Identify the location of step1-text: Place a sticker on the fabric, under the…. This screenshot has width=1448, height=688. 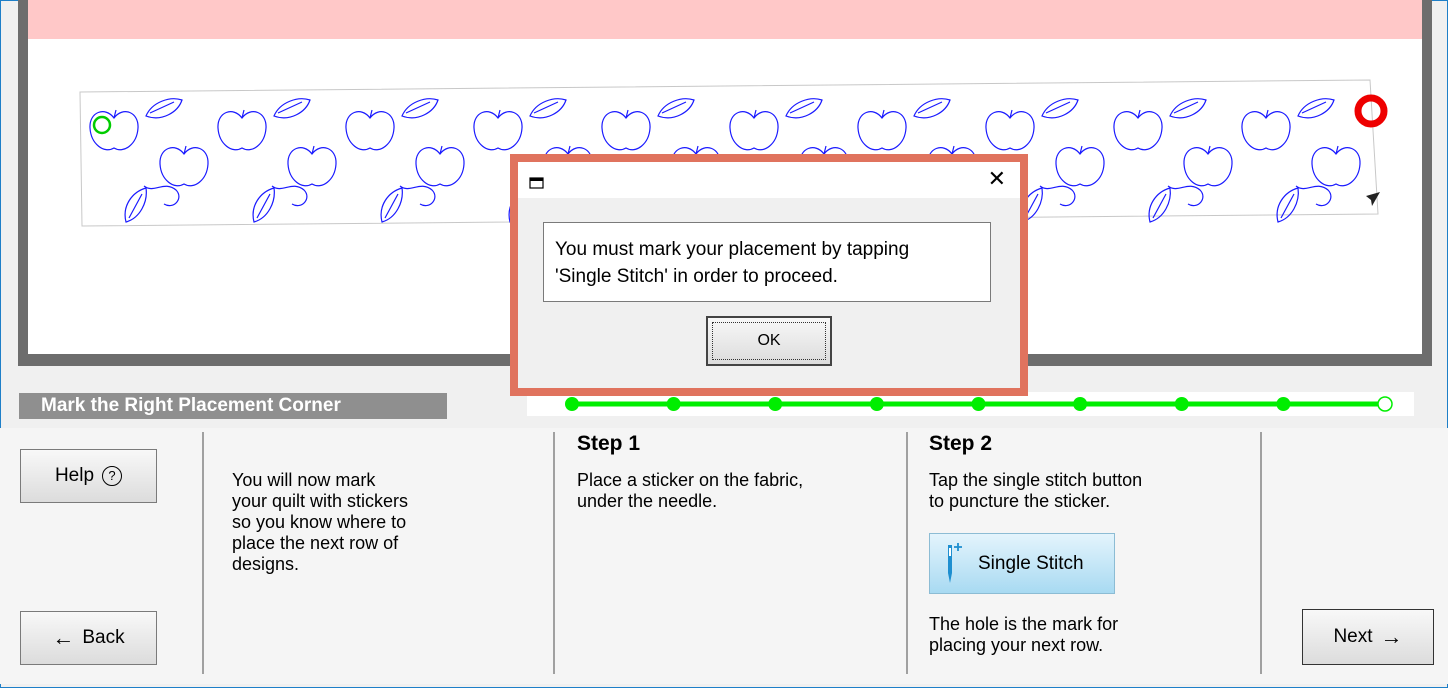
(690, 490).